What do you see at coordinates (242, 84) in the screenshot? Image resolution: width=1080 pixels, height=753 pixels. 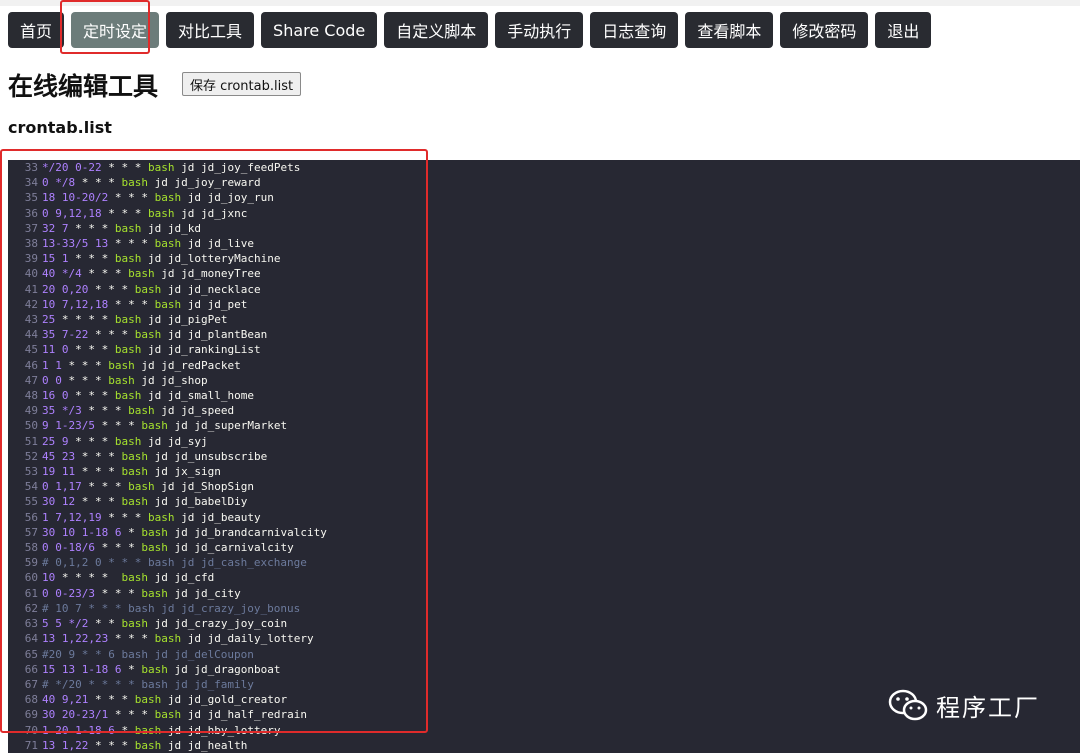 I see `save-crontab-button: 保存 crontab.list` at bounding box center [242, 84].